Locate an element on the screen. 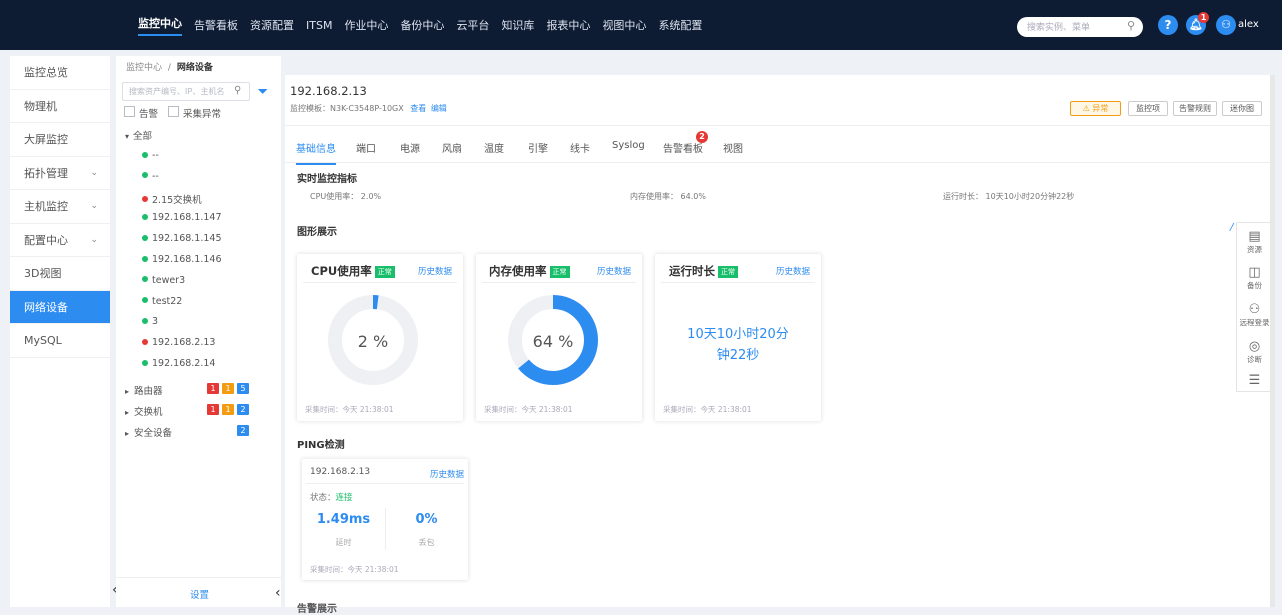  uptime-history-link: 历史数据 is located at coordinates (793, 271).